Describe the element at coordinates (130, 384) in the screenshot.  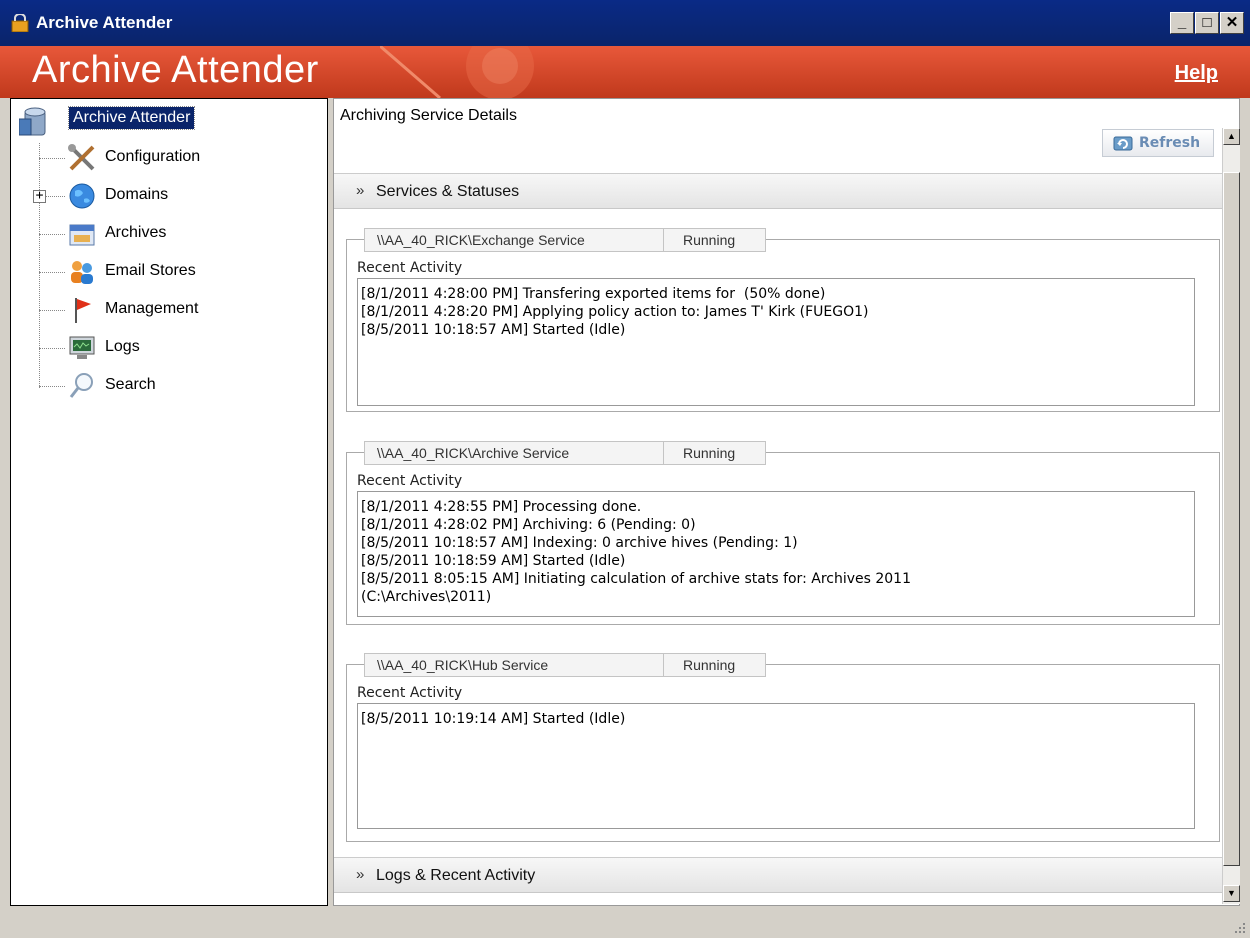
I see `tree-item-label: Search` at that location.